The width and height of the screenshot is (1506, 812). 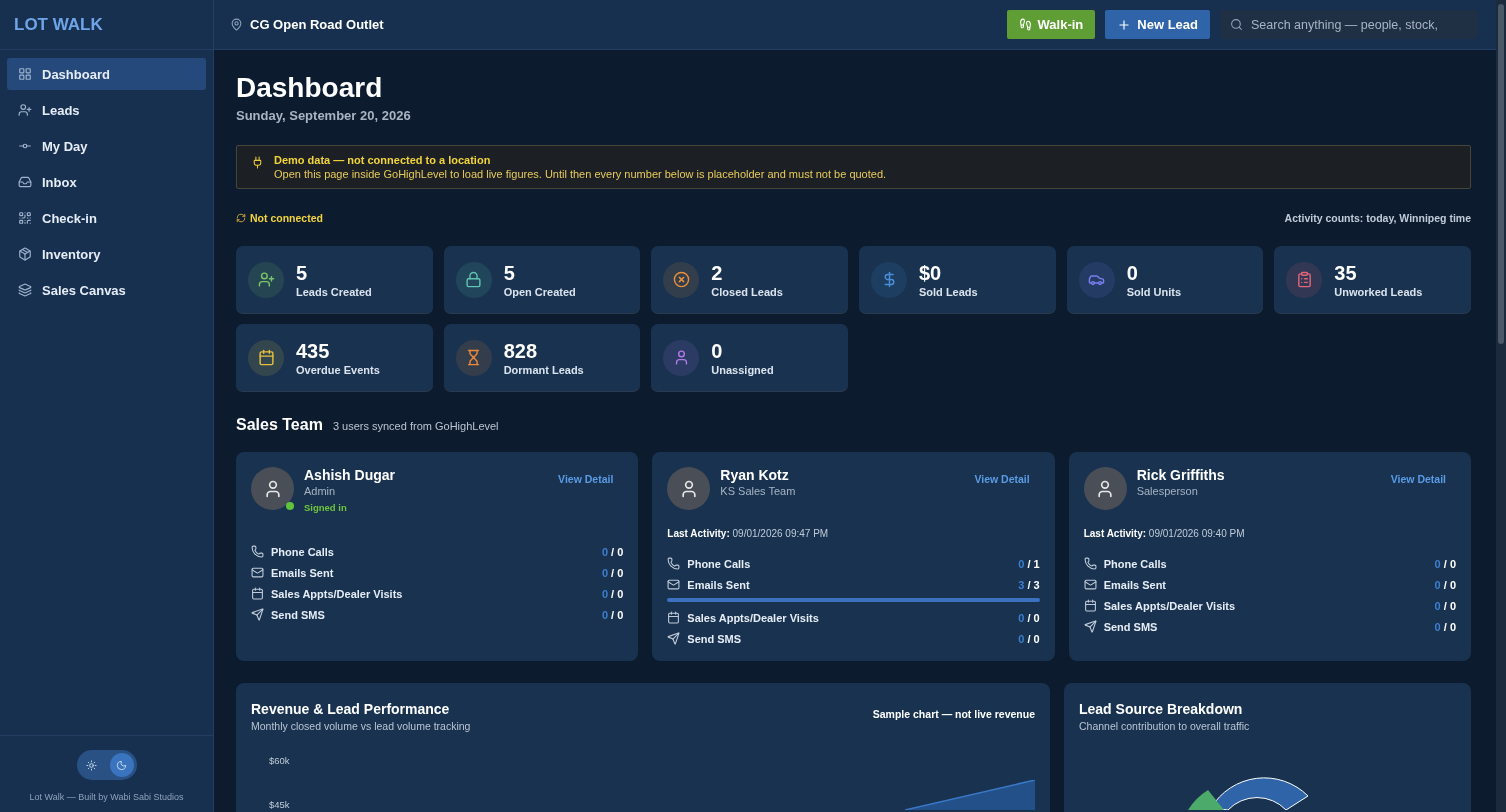 I want to click on member-role: KS Sales Team, so click(x=758, y=491).